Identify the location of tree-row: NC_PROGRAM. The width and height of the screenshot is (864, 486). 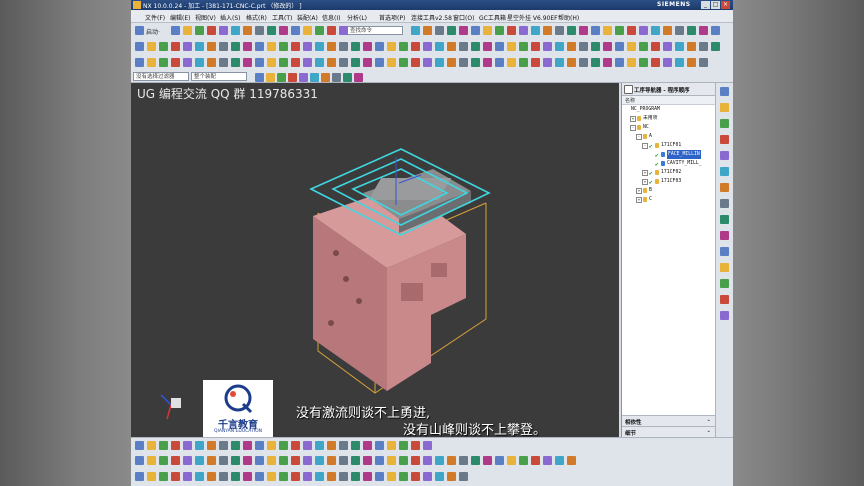
(668, 109).